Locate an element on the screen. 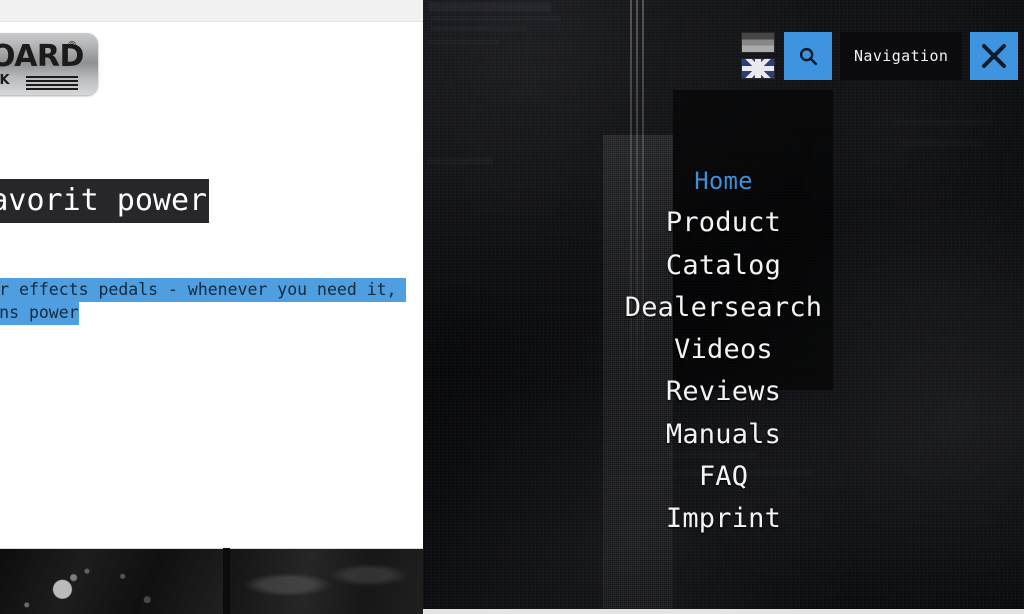 This screenshot has height=614, width=1024. logo-registered-mark: ® is located at coordinates (72, 45).